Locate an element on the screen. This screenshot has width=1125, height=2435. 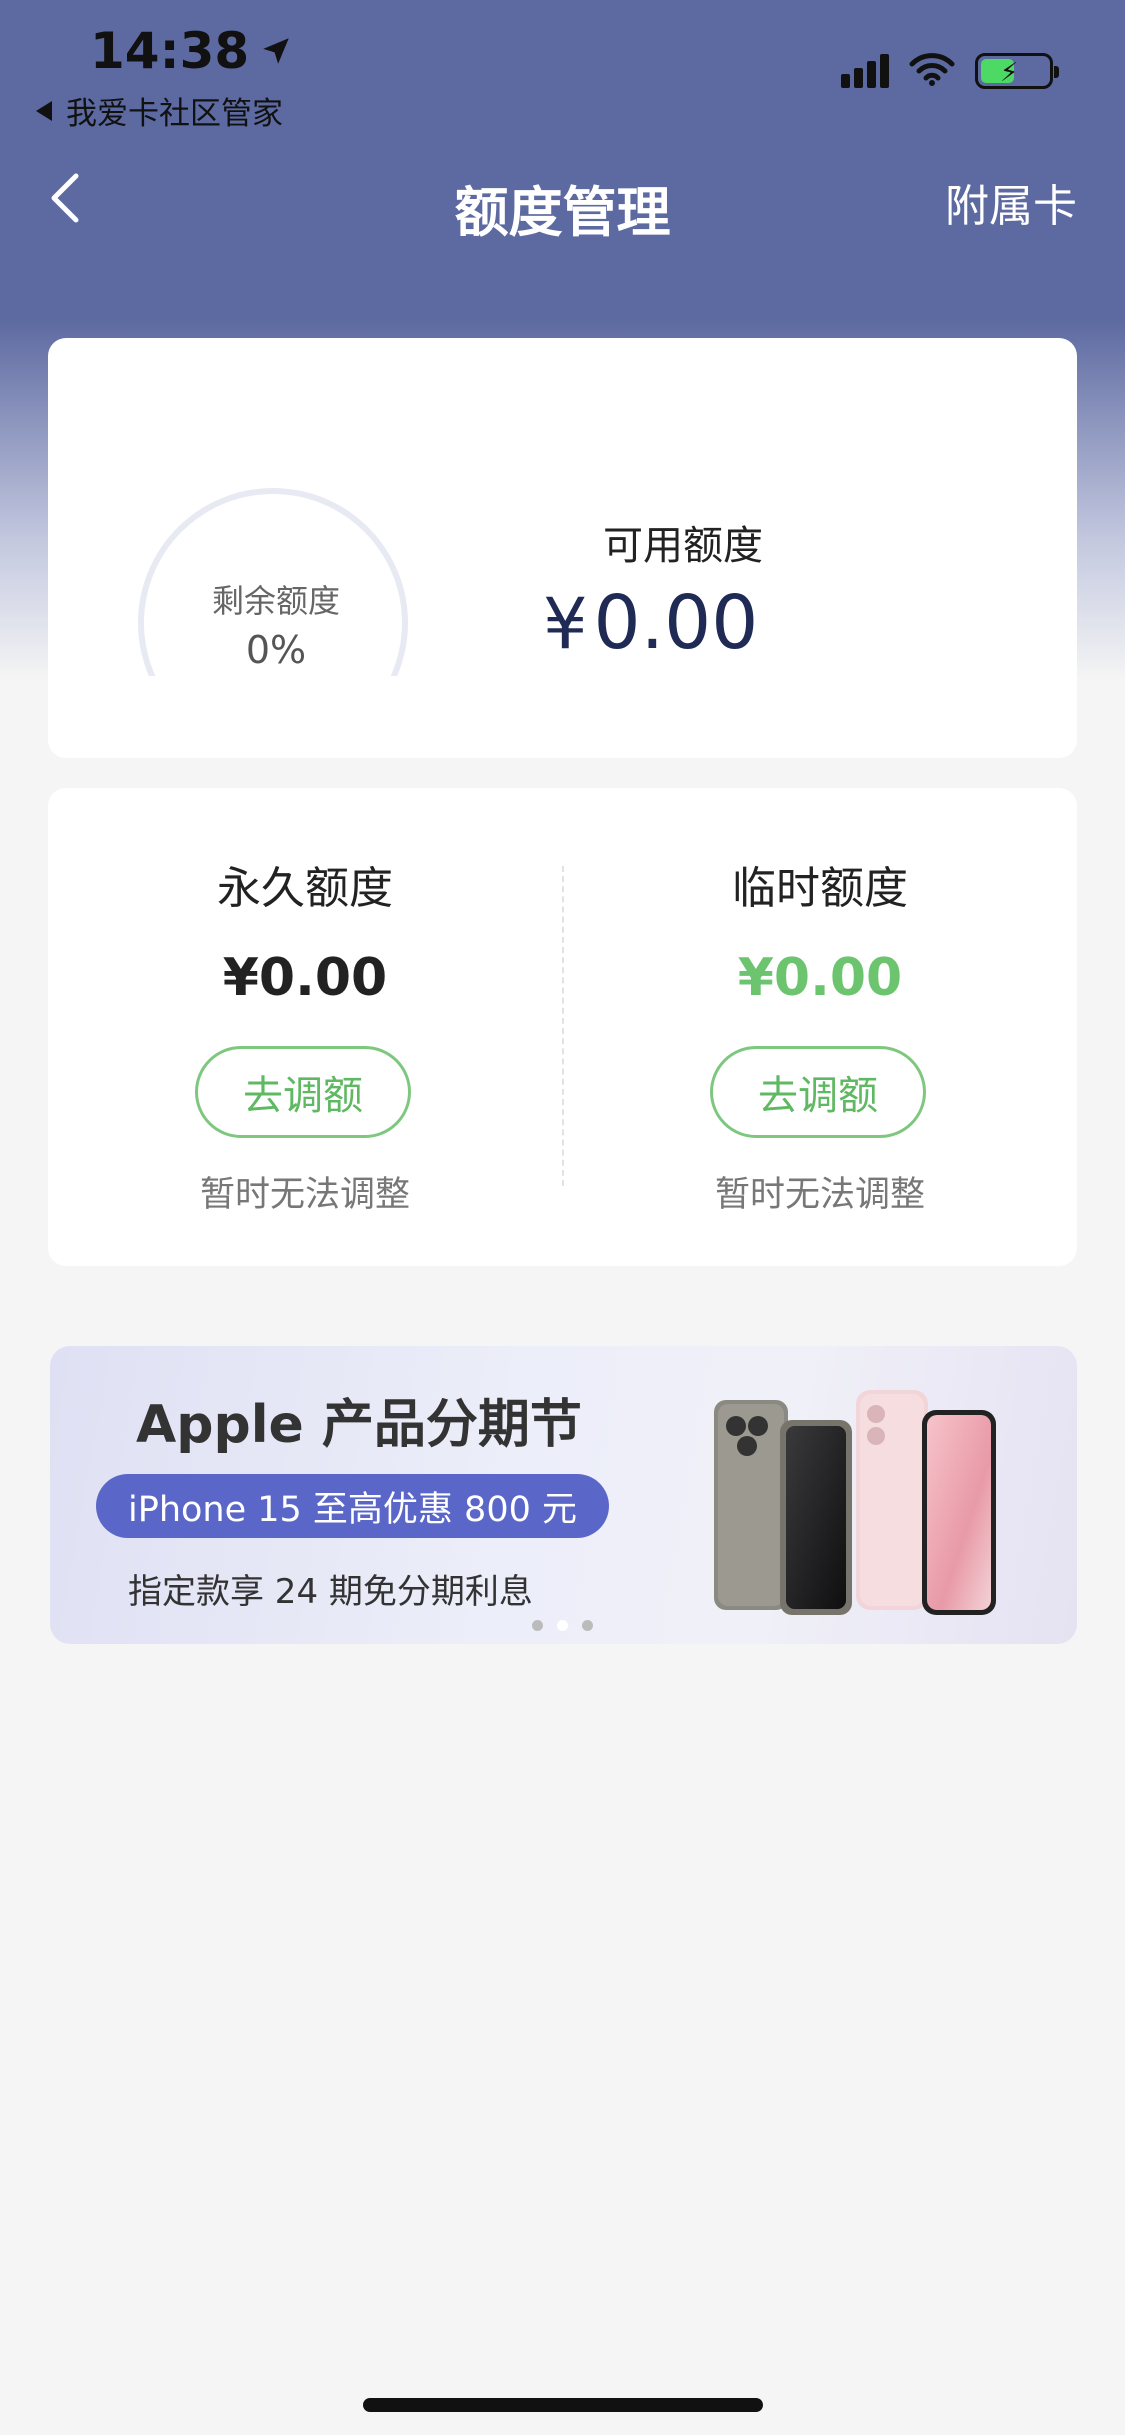
home-indicator is located at coordinates (563, 2405).